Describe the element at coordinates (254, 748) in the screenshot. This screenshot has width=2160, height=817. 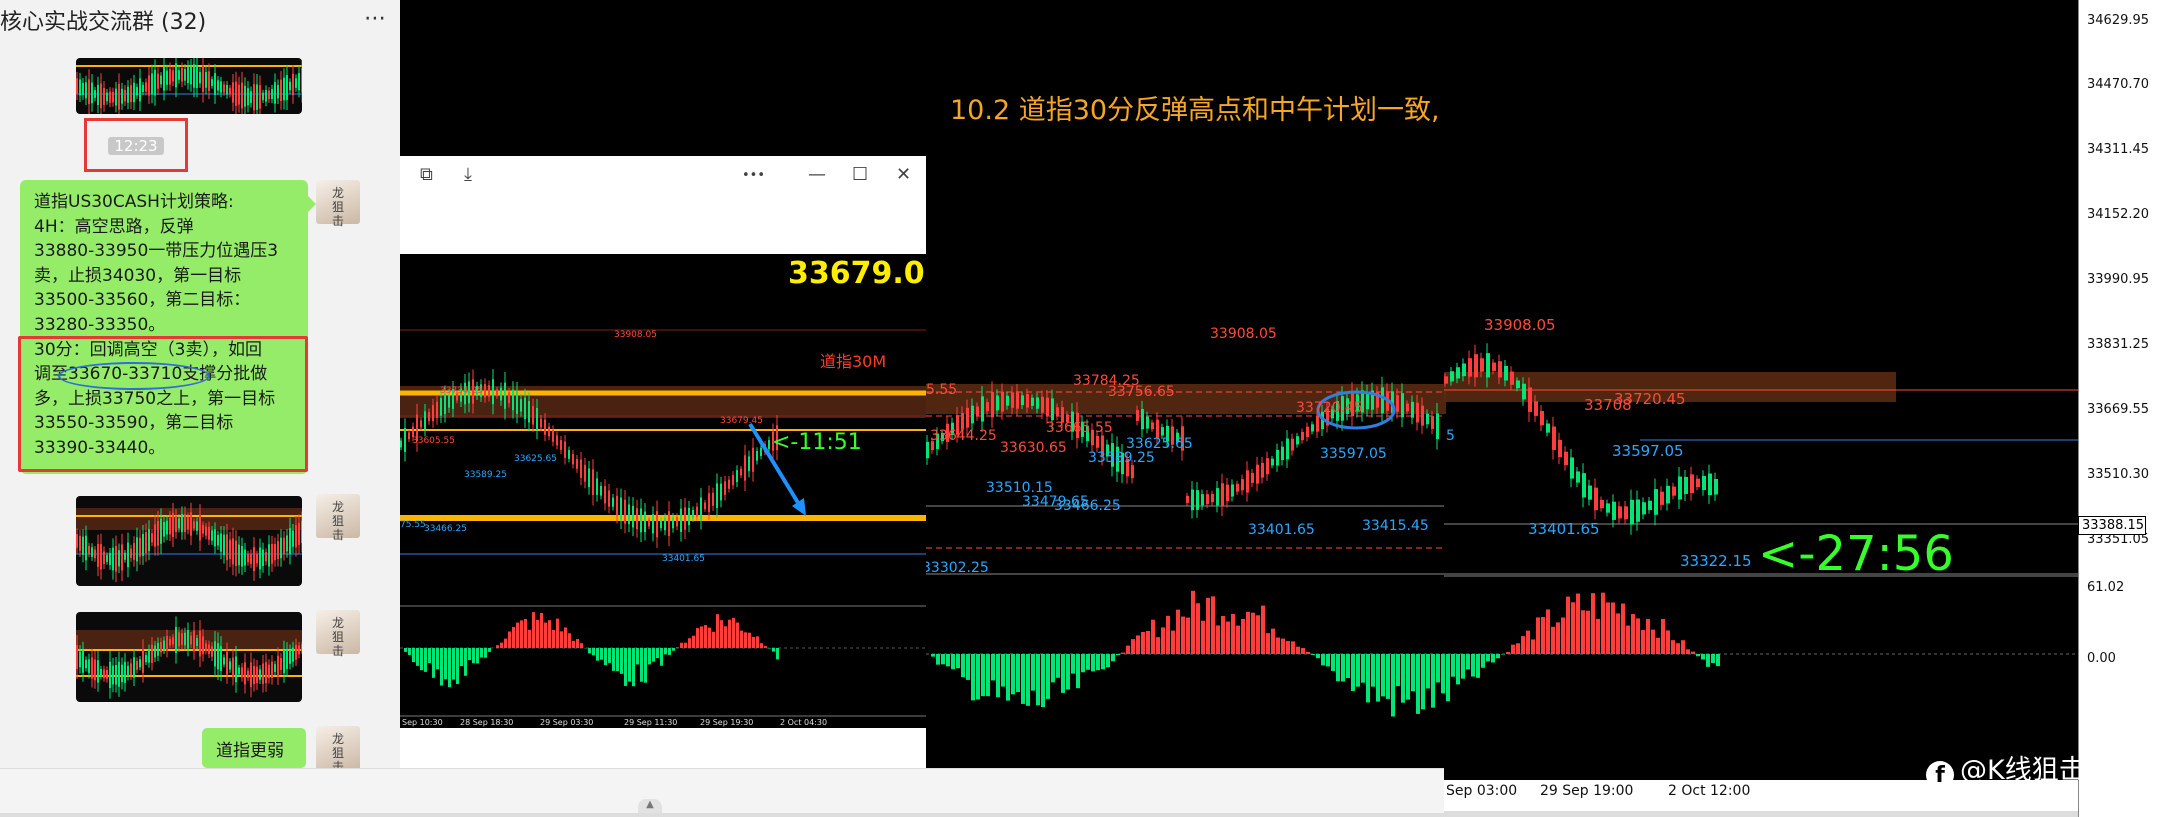
I see `message-bubble-small: 道指更弱` at that location.